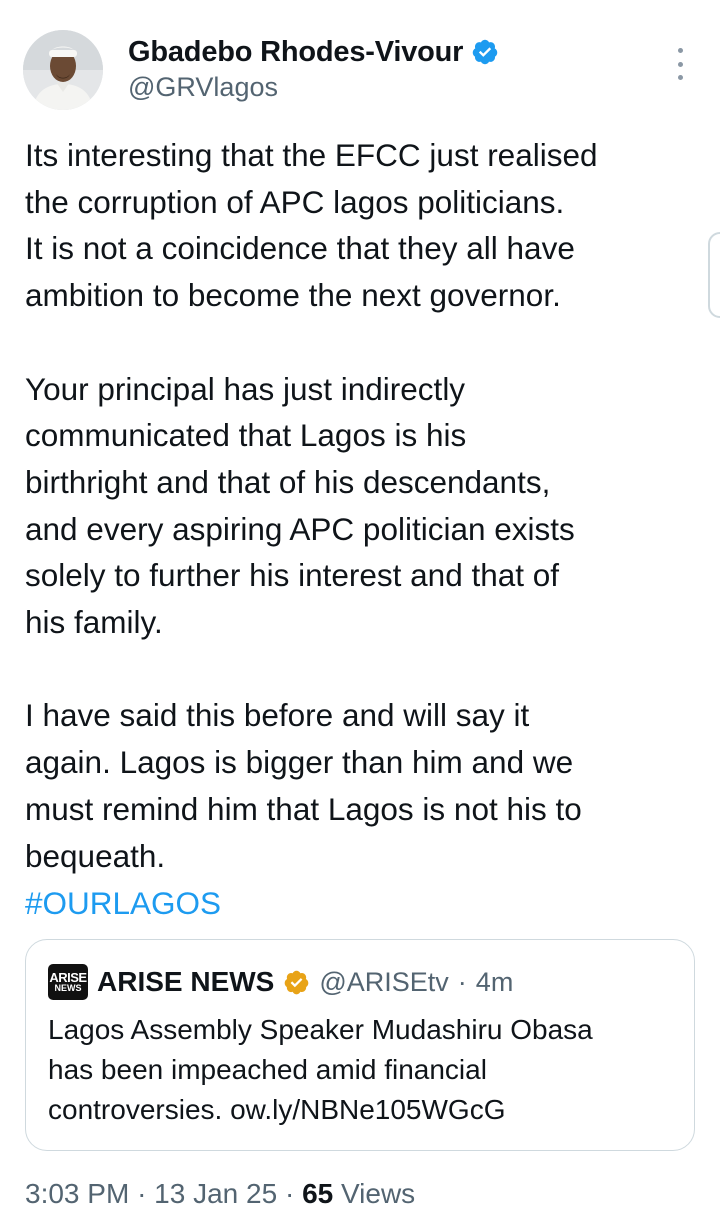 Image resolution: width=720 pixels, height=1223 pixels. I want to click on quoted-author-handle: @ARISEtv, so click(384, 981).